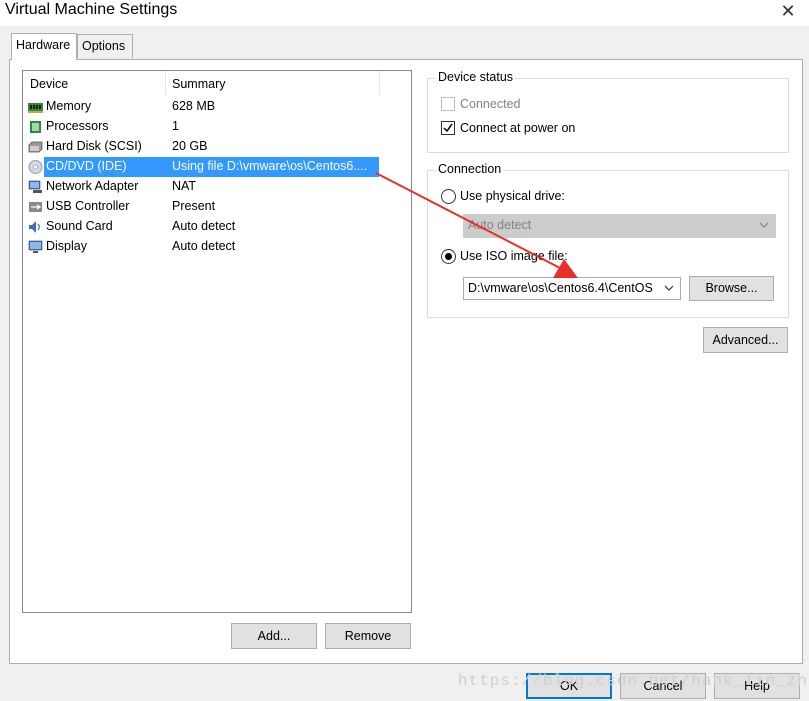 The width and height of the screenshot is (809, 701). I want to click on device-row-processors: Processors 1, so click(217, 127).